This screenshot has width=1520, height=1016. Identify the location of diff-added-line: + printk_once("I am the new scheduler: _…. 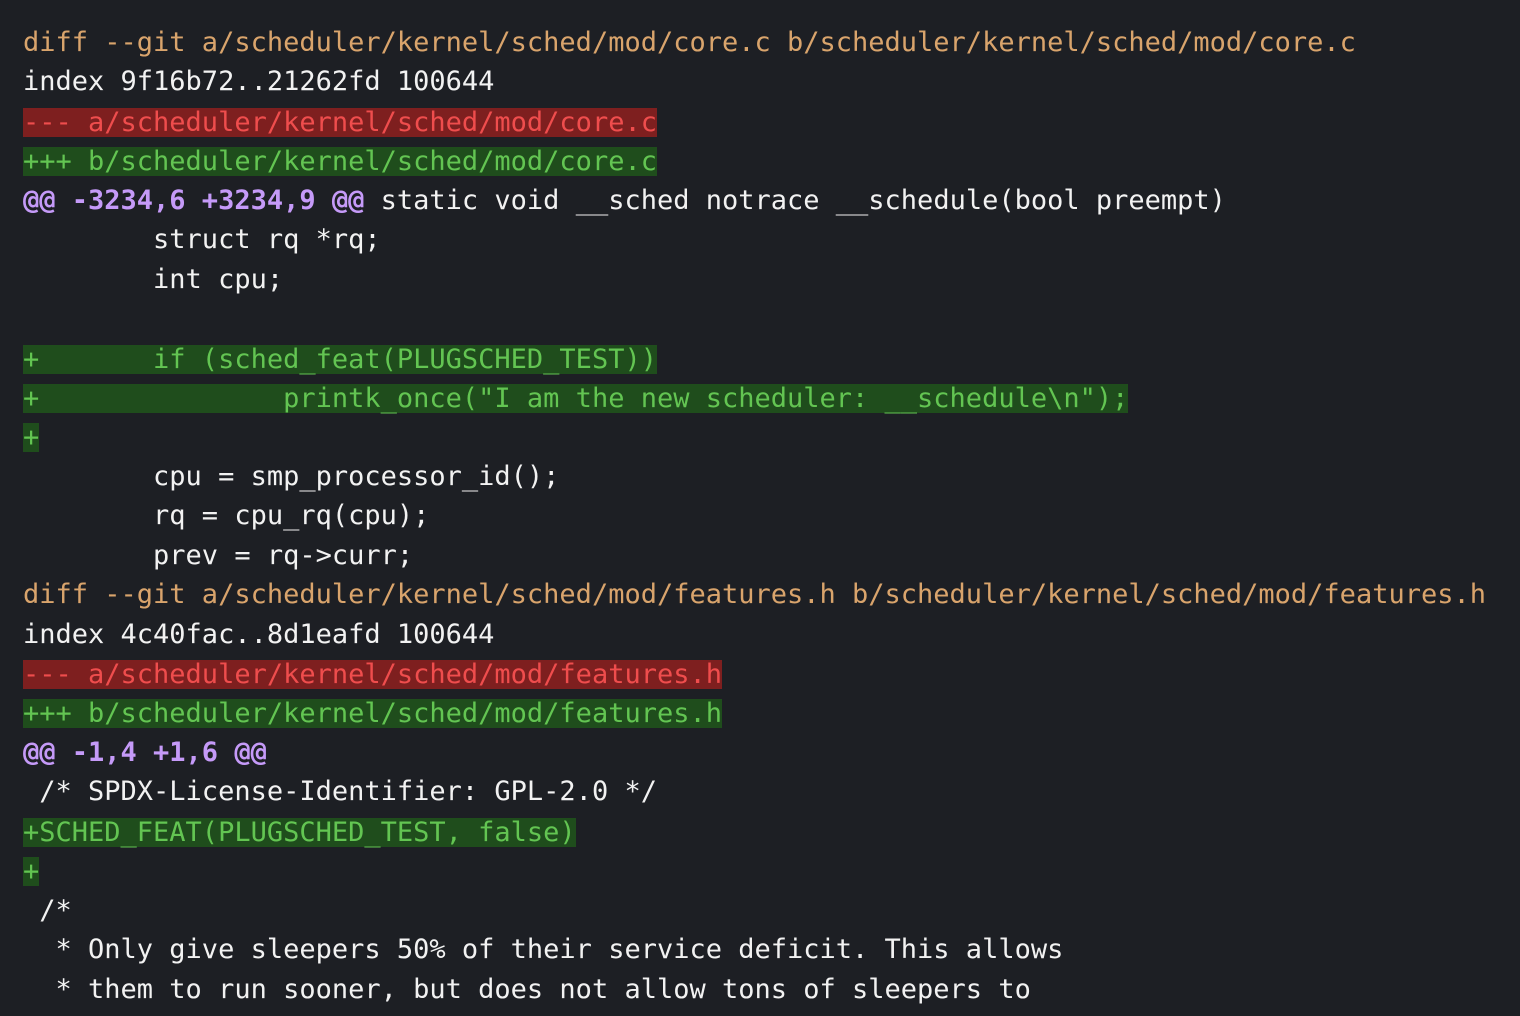
(576, 398).